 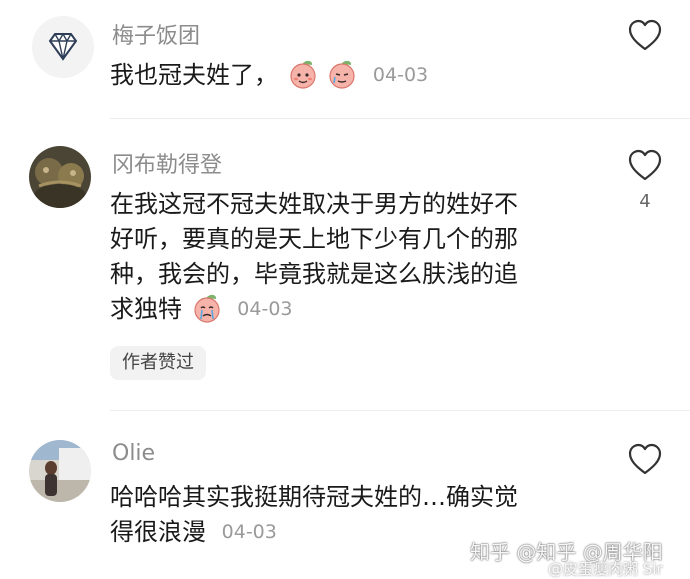 I want to click on comment-text: 我也冠夫姓了， 04-03, so click(x=269, y=75).